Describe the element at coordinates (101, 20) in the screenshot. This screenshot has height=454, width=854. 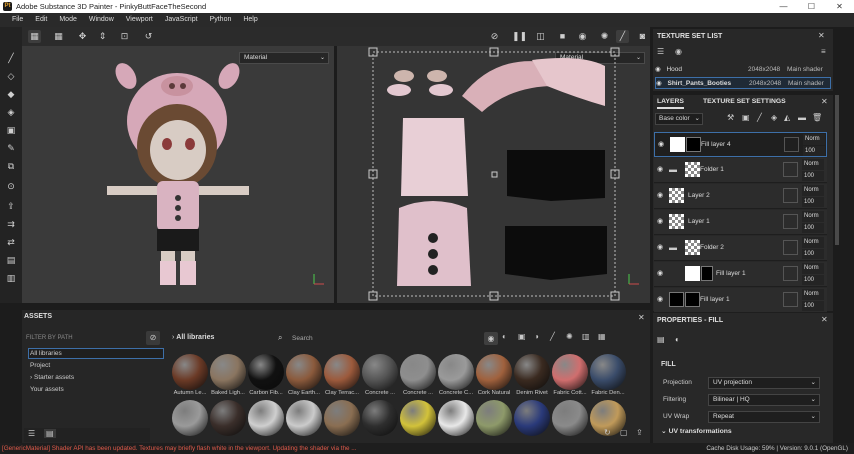
I see `menu-window: Window` at that location.